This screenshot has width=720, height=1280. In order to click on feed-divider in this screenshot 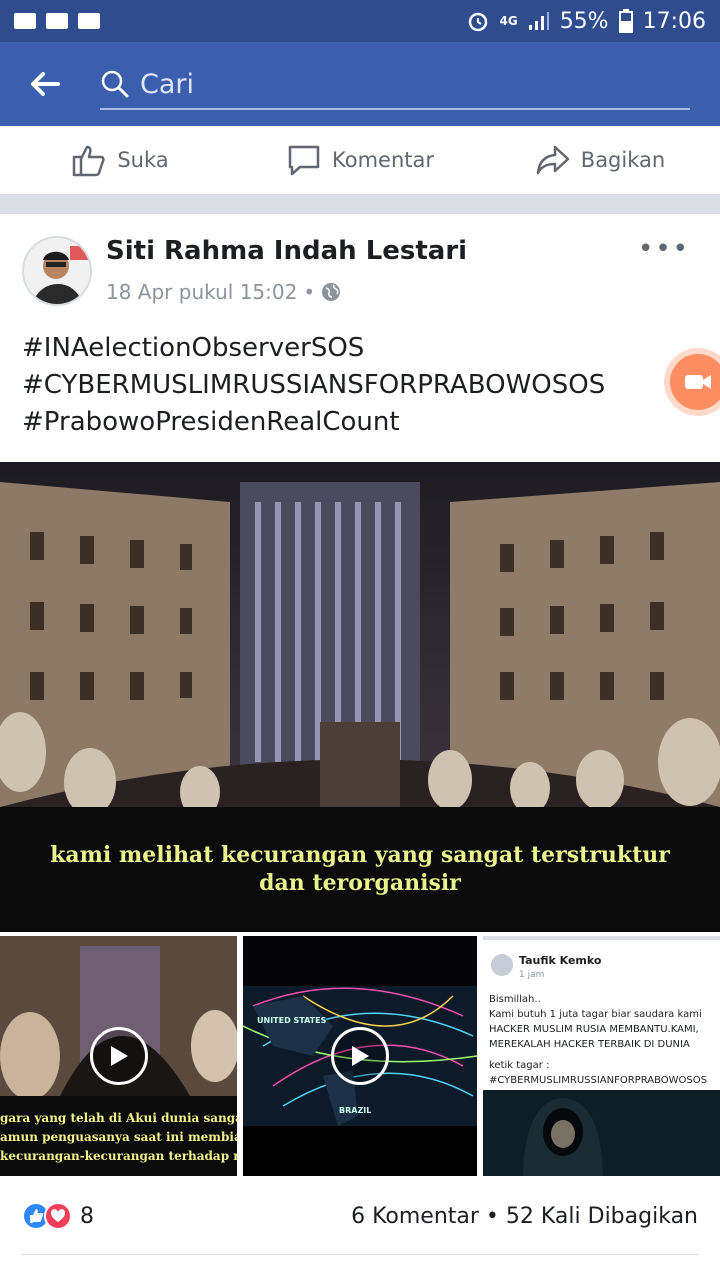, I will do `click(360, 204)`.